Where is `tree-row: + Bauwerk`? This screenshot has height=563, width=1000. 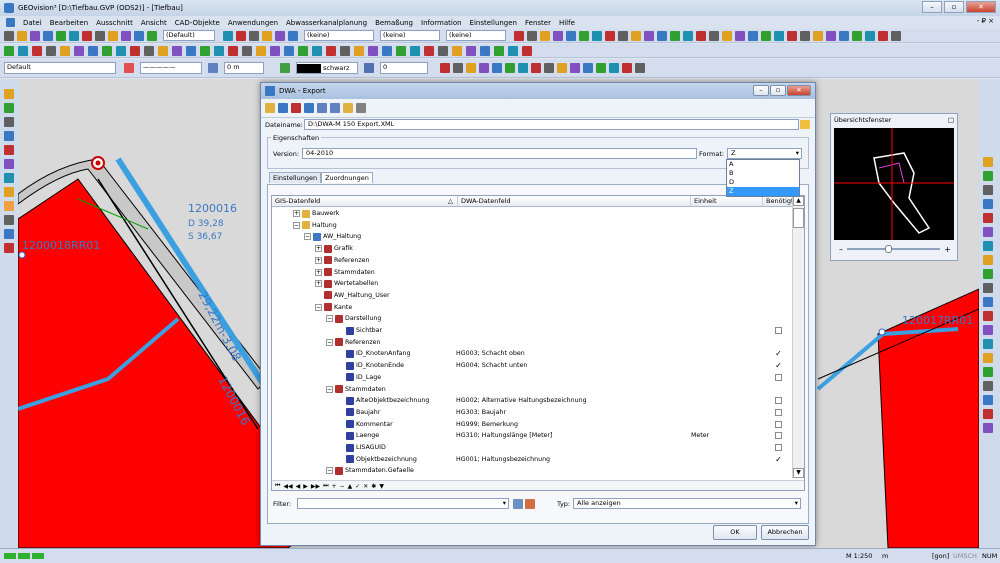
tree-row: + Bauwerk is located at coordinates (532, 214).